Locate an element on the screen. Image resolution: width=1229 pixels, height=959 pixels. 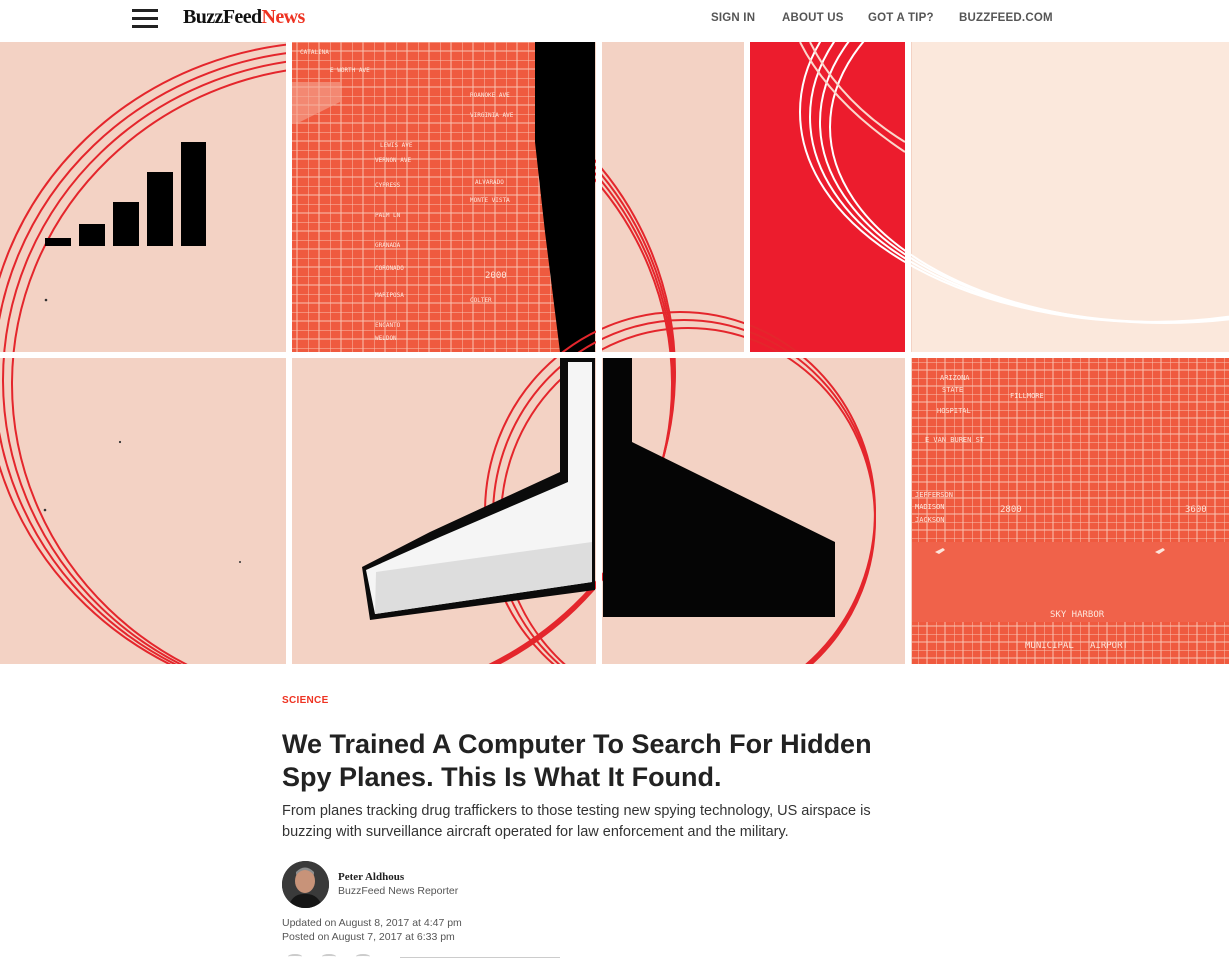
posted-timestamp: Posted on August 7, 2017 at 6:33 pm is located at coordinates (368, 937).